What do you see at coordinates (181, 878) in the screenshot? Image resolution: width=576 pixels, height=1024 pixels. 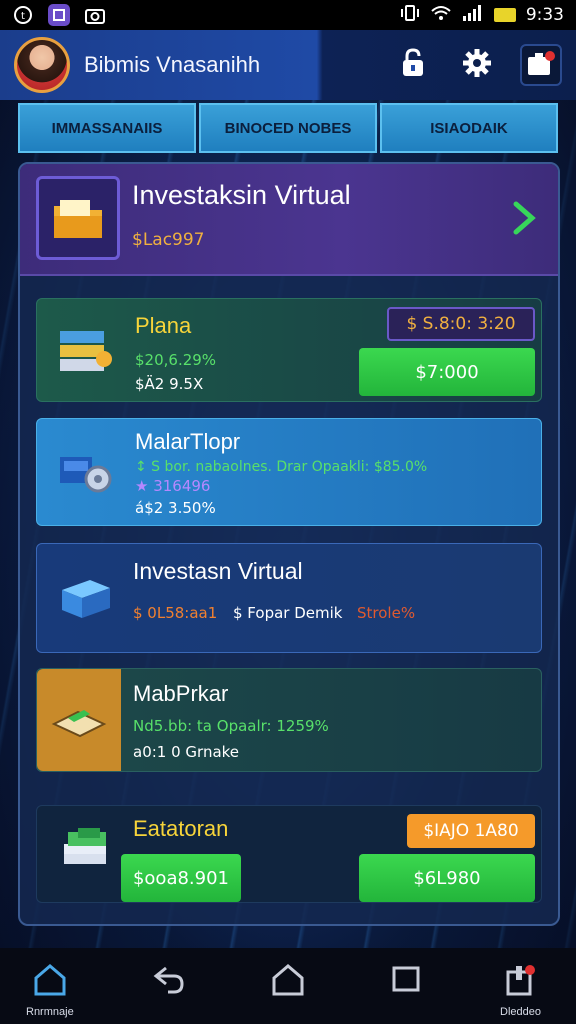 I see `invest-button-left: $ooa8.901` at bounding box center [181, 878].